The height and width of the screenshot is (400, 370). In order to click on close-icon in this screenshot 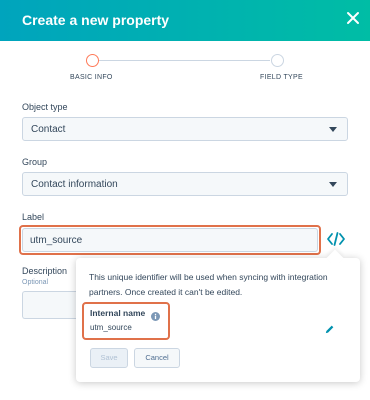, I will do `click(353, 18)`.